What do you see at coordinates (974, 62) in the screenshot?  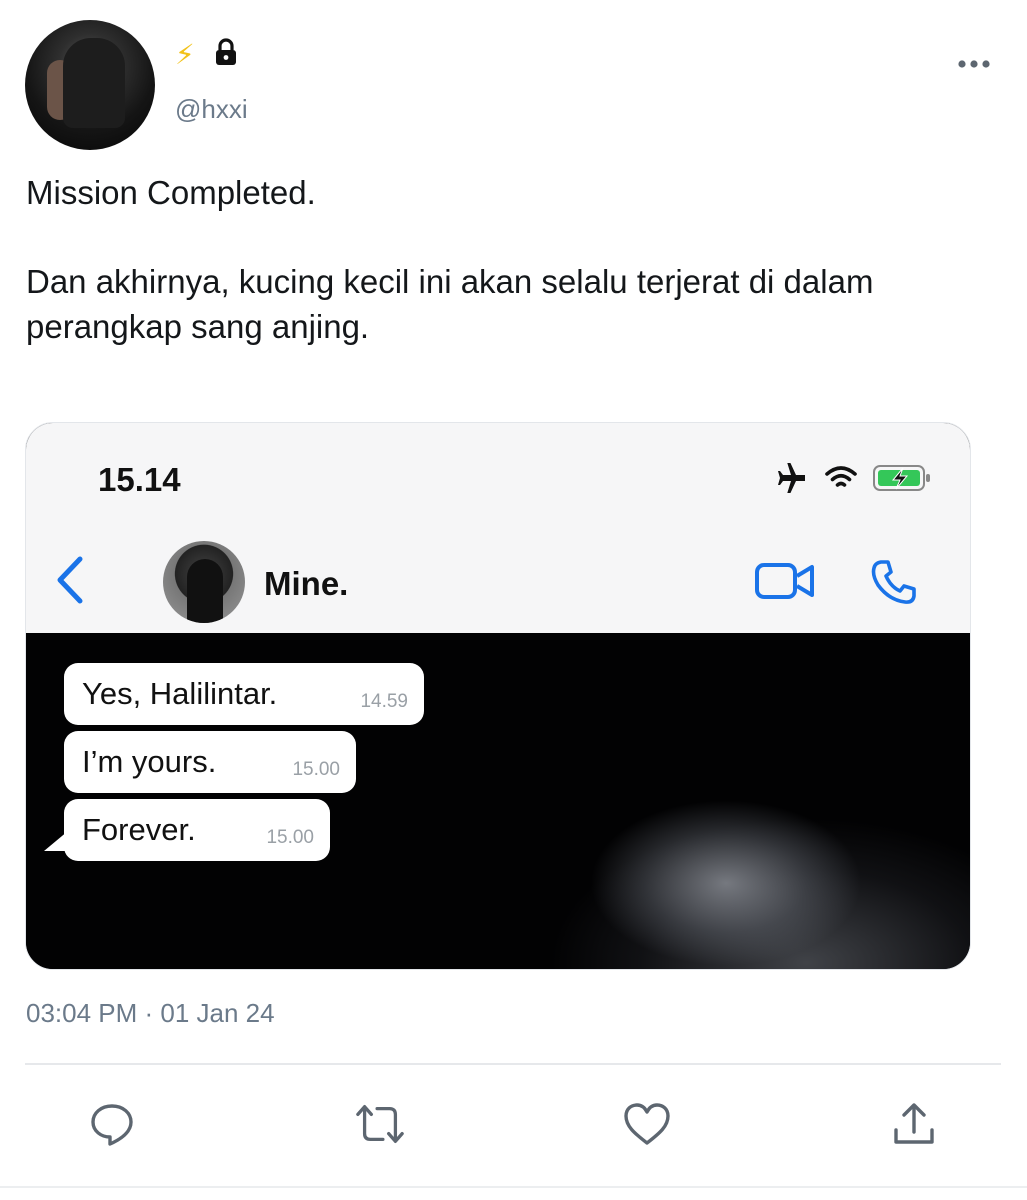 I see `more-icon` at bounding box center [974, 62].